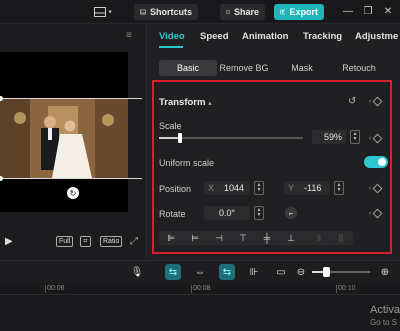 This screenshot has width=400, height=331. Describe the element at coordinates (267, 238) in the screenshot. I see `align-center-v-icon: ╪` at that location.